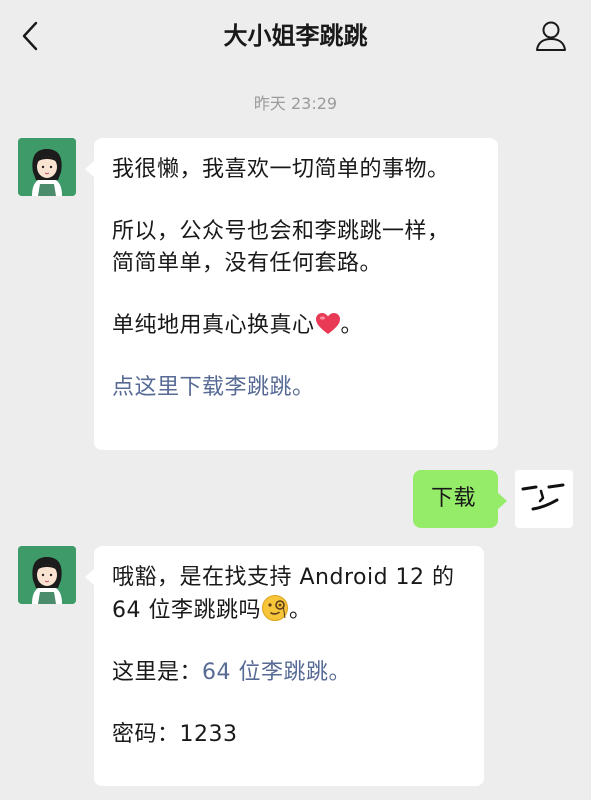 The image size is (591, 800). I want to click on message-text-line: 单纯地用真心换真心。, so click(296, 326).